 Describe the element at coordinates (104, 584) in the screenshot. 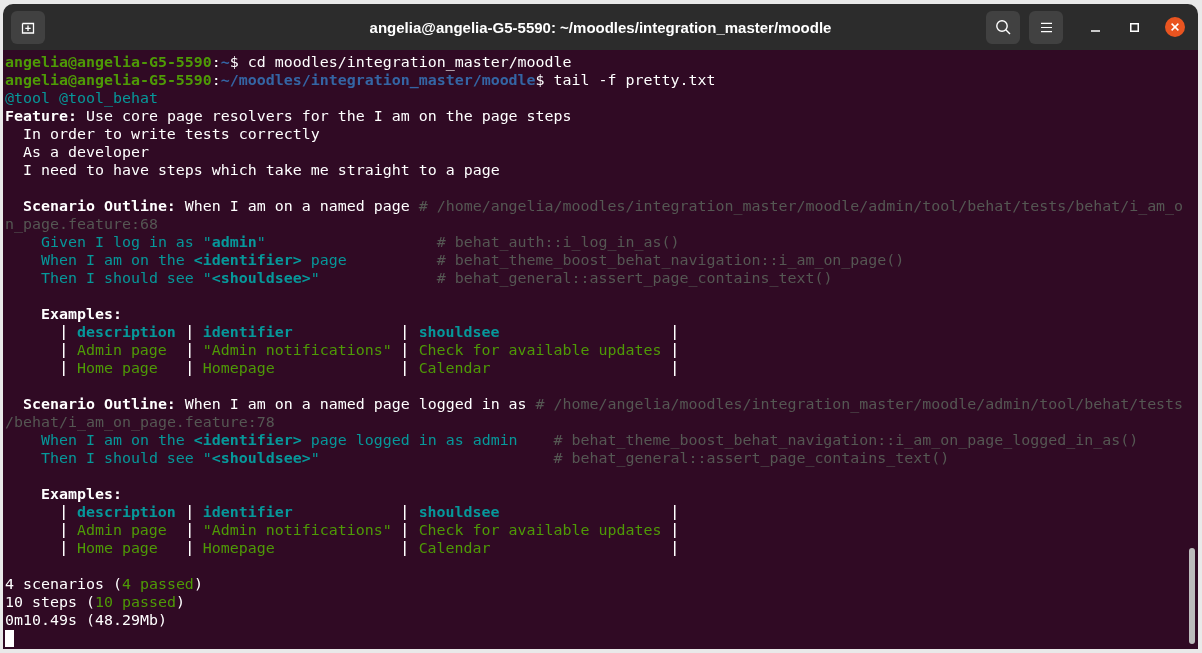

I see `summary-line: 4 scenarios (4 passed)` at that location.